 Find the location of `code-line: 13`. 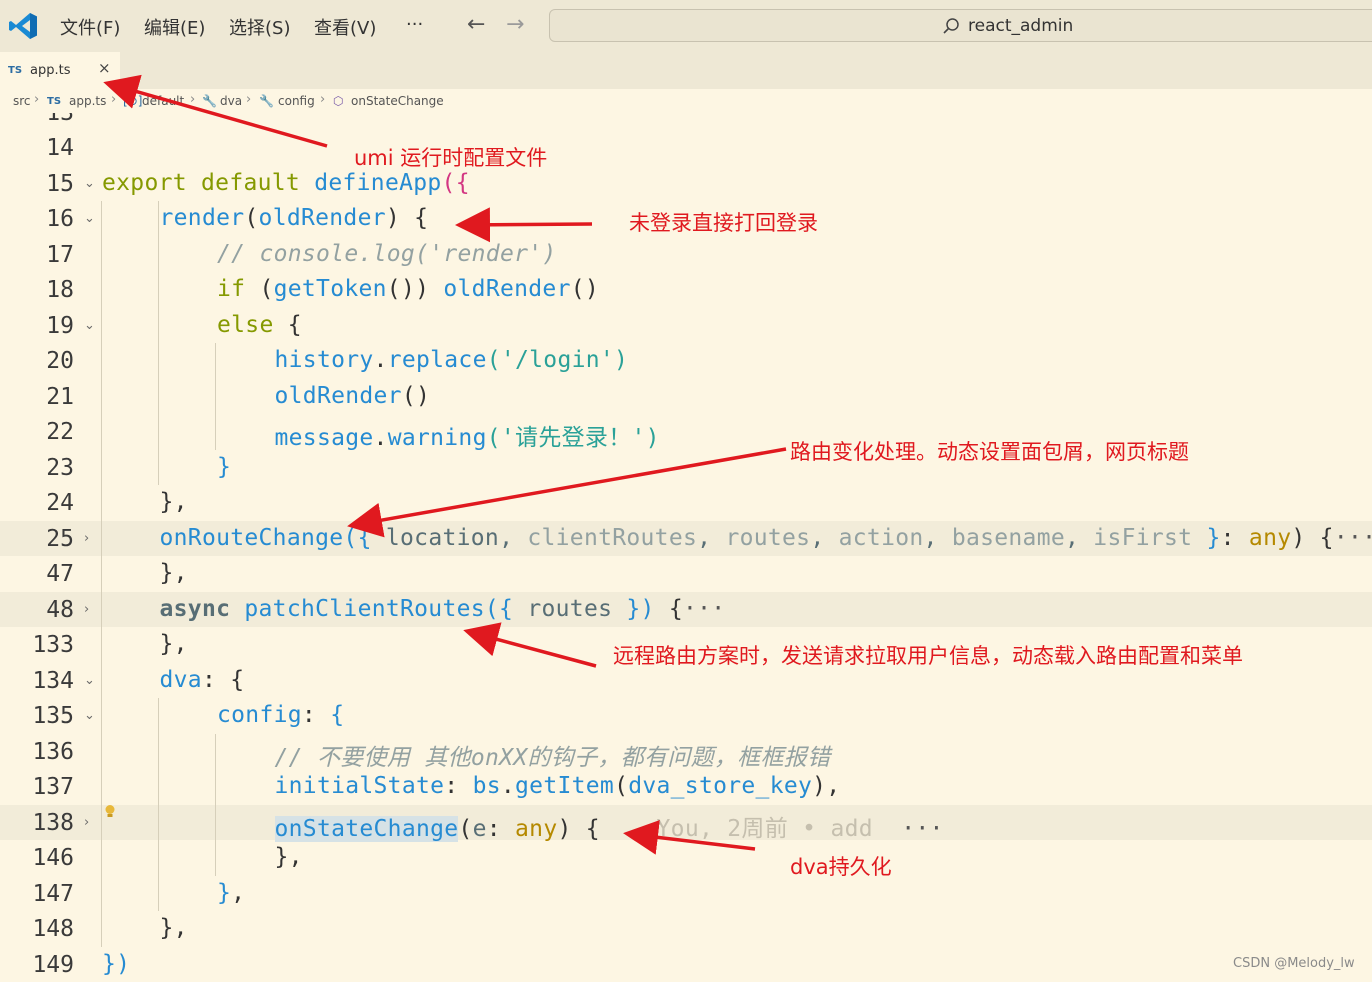

code-line: 13 is located at coordinates (686, 121).